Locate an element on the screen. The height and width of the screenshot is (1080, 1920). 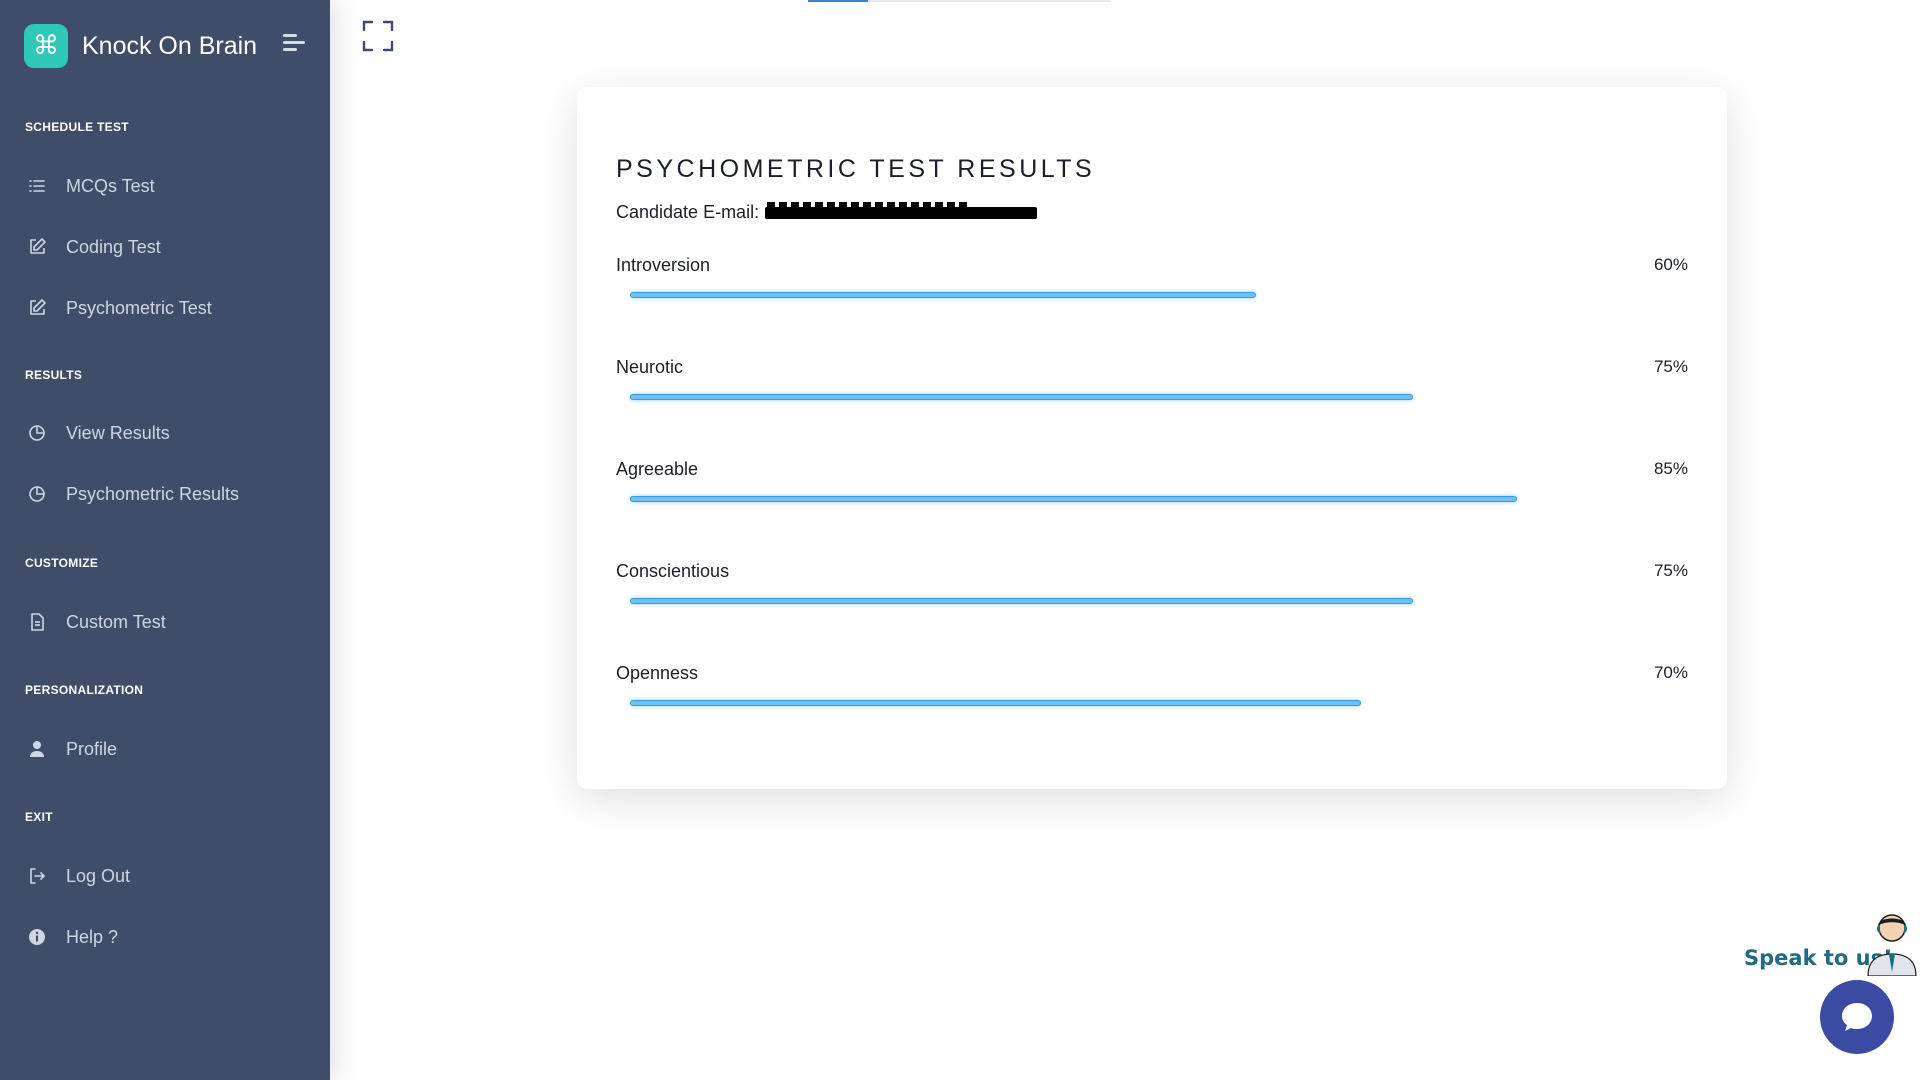
redacted-email is located at coordinates (901, 210).